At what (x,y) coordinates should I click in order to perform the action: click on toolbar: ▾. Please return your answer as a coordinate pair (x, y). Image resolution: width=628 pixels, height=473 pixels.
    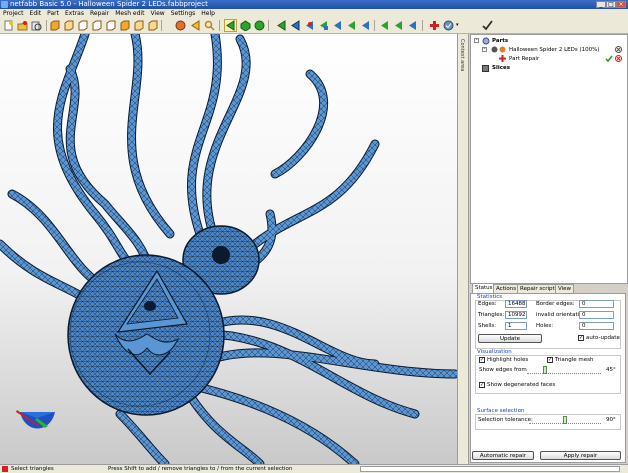
    Looking at the image, I should click on (314, 26).